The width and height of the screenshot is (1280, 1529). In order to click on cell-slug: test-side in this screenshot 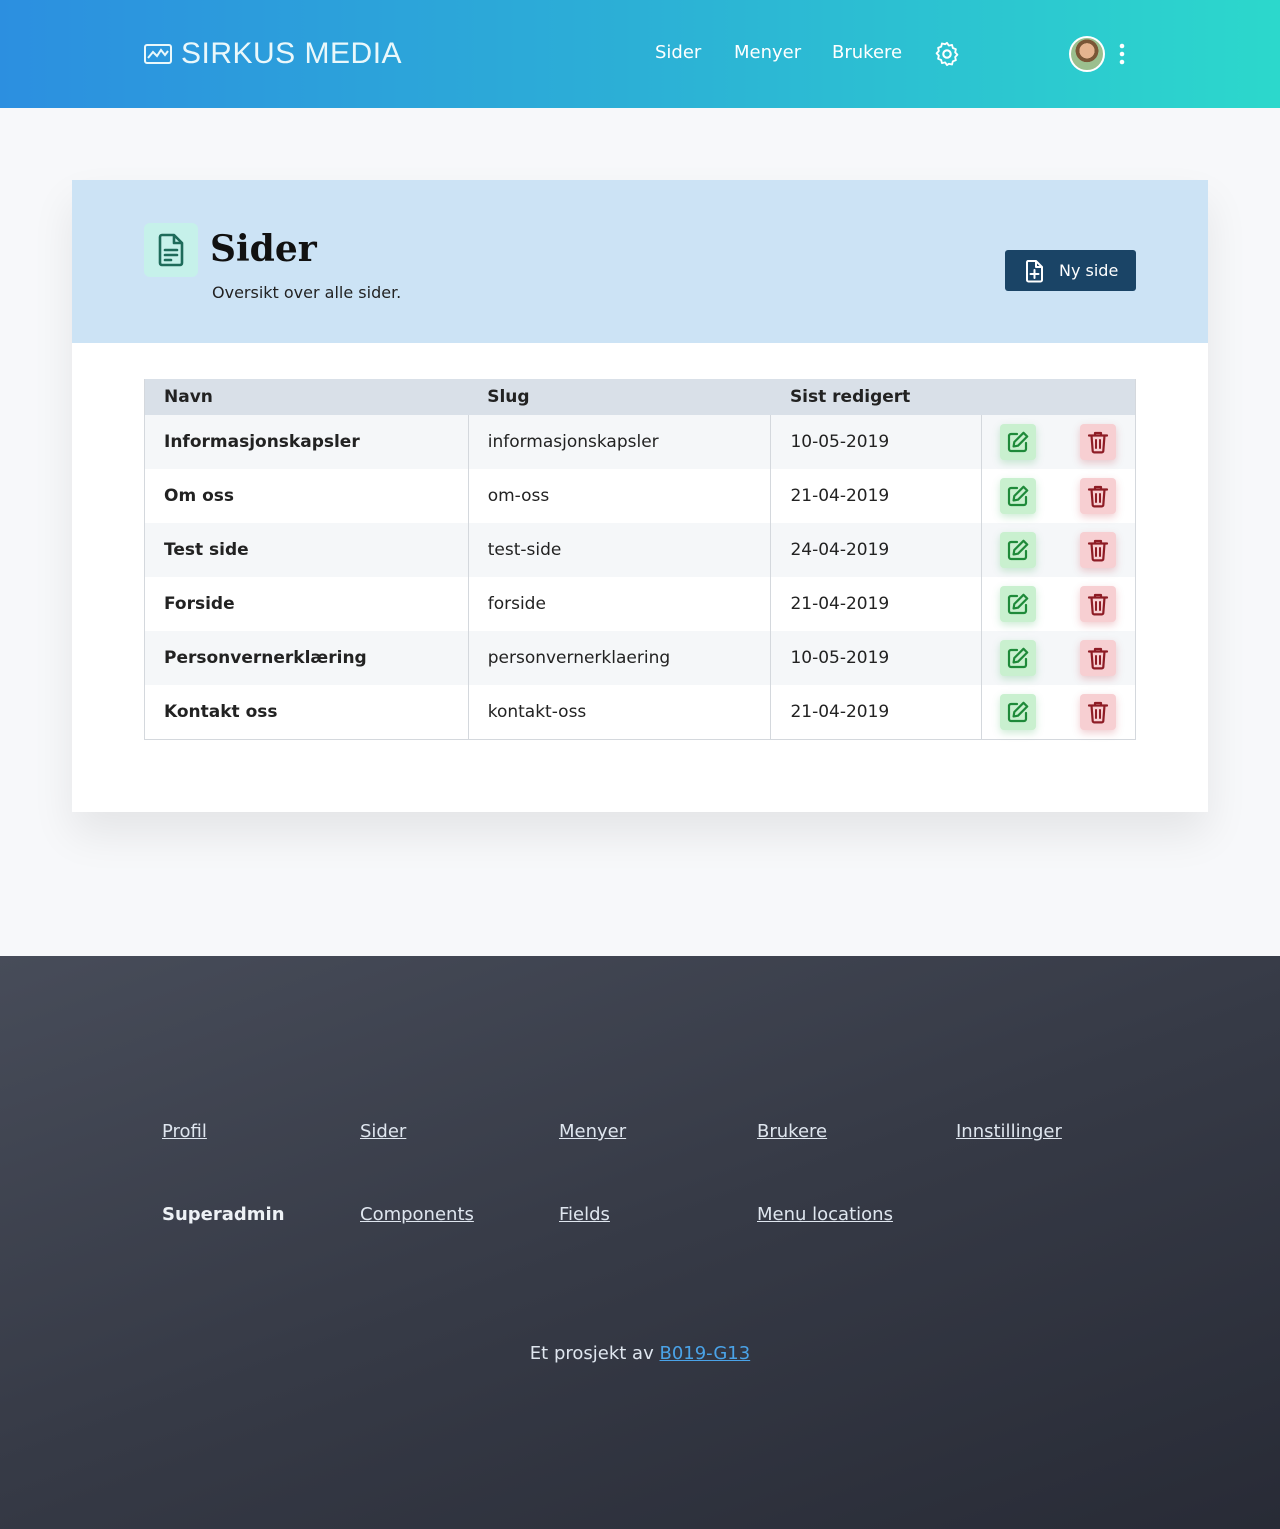, I will do `click(619, 550)`.